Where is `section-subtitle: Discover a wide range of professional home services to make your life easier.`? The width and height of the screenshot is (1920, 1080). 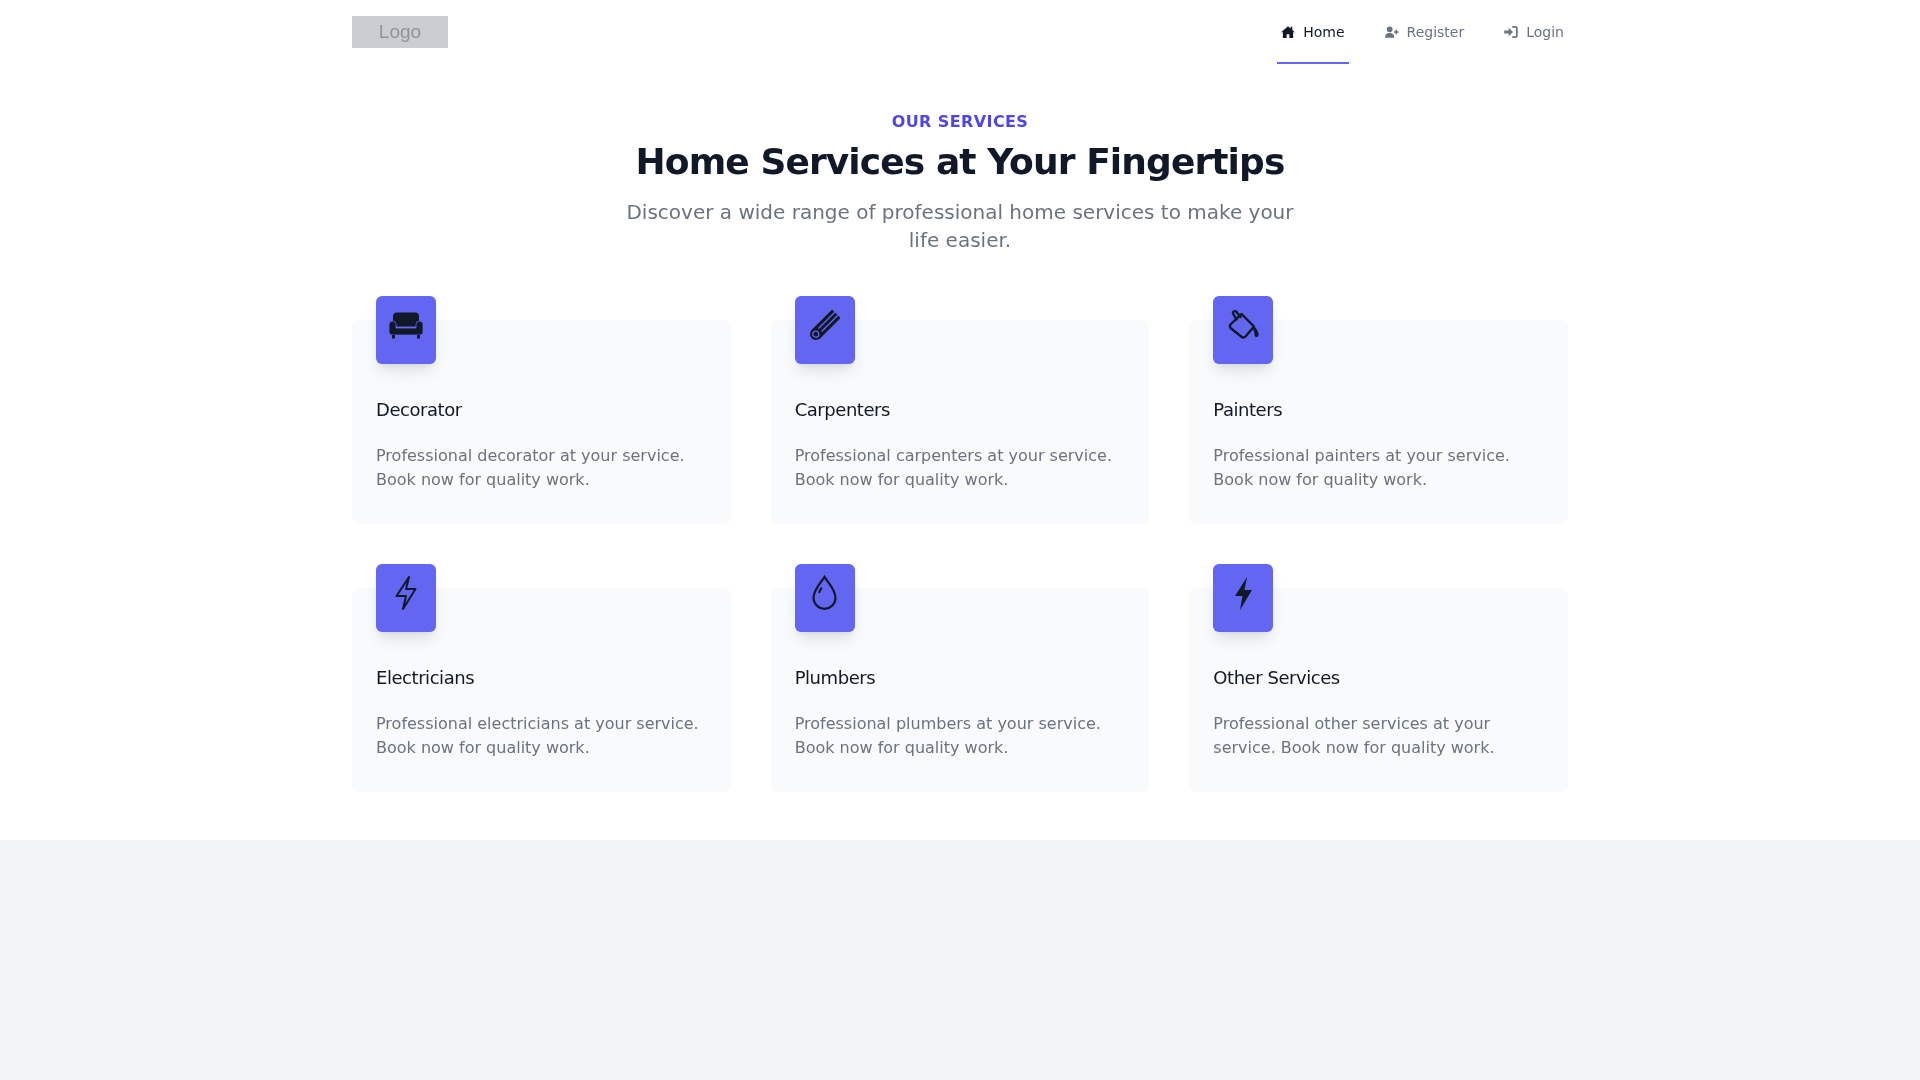 section-subtitle: Discover a wide range of professional home services to make your life easier. is located at coordinates (960, 226).